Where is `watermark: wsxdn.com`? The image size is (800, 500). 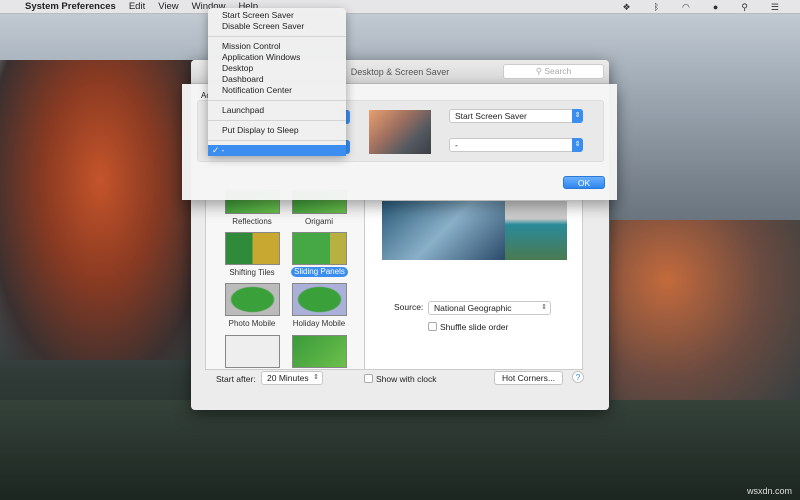
watermark: wsxdn.com is located at coordinates (769, 491).